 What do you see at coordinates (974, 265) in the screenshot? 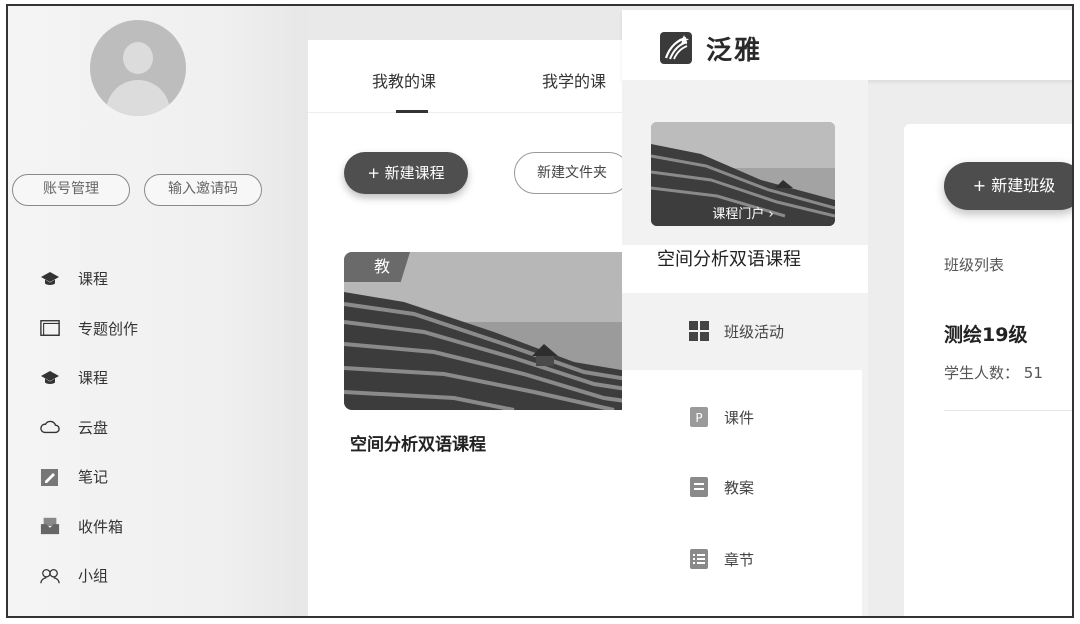
I see `class-list-title: 班级列表` at bounding box center [974, 265].